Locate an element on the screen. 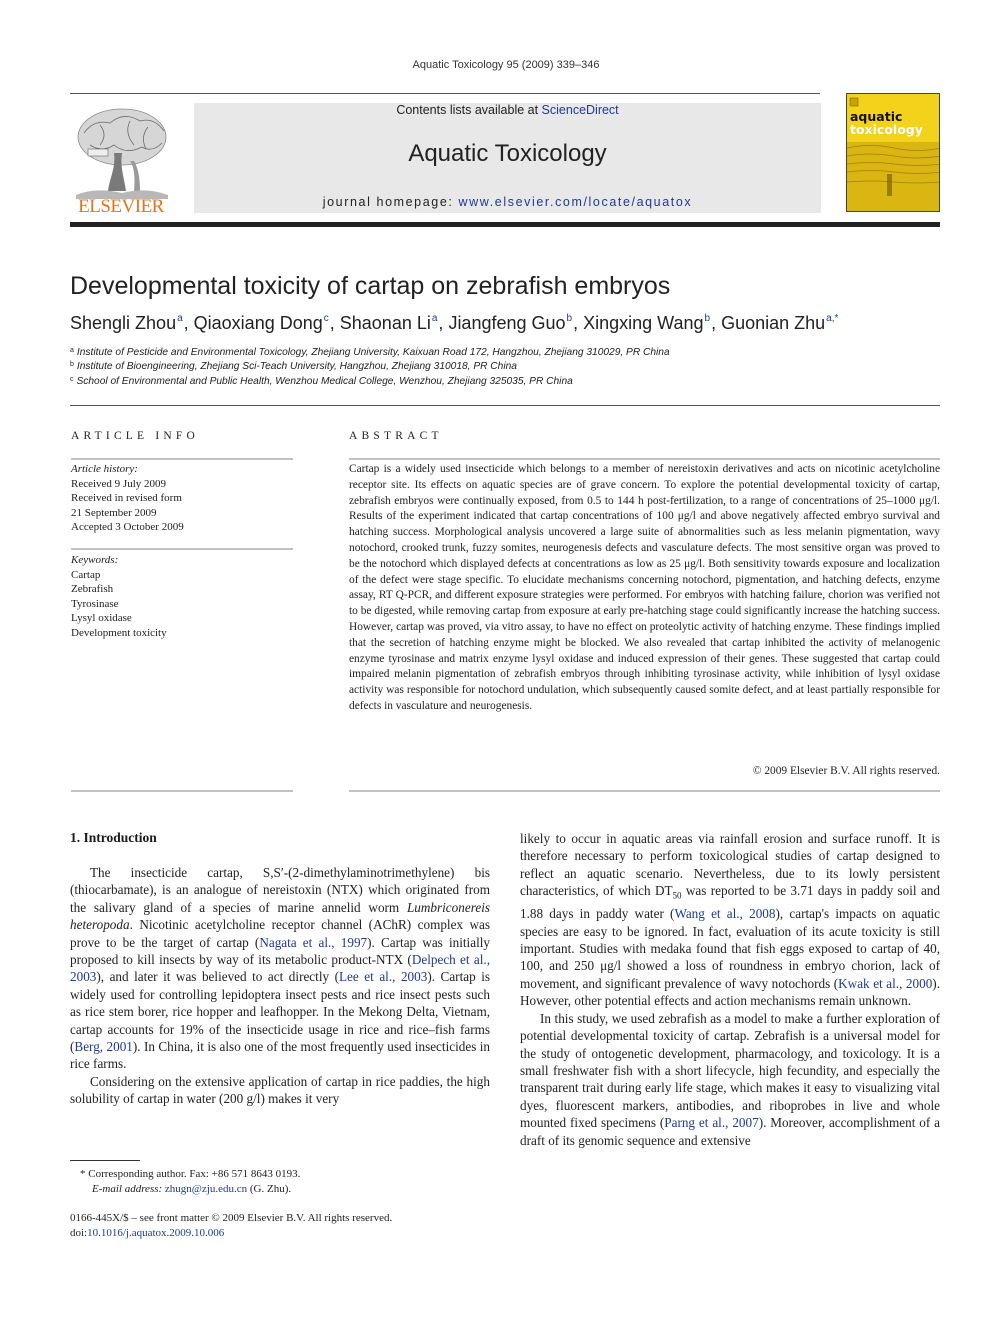 The image size is (992, 1323). email-suffix: (G. Zhu). is located at coordinates (269, 1189).